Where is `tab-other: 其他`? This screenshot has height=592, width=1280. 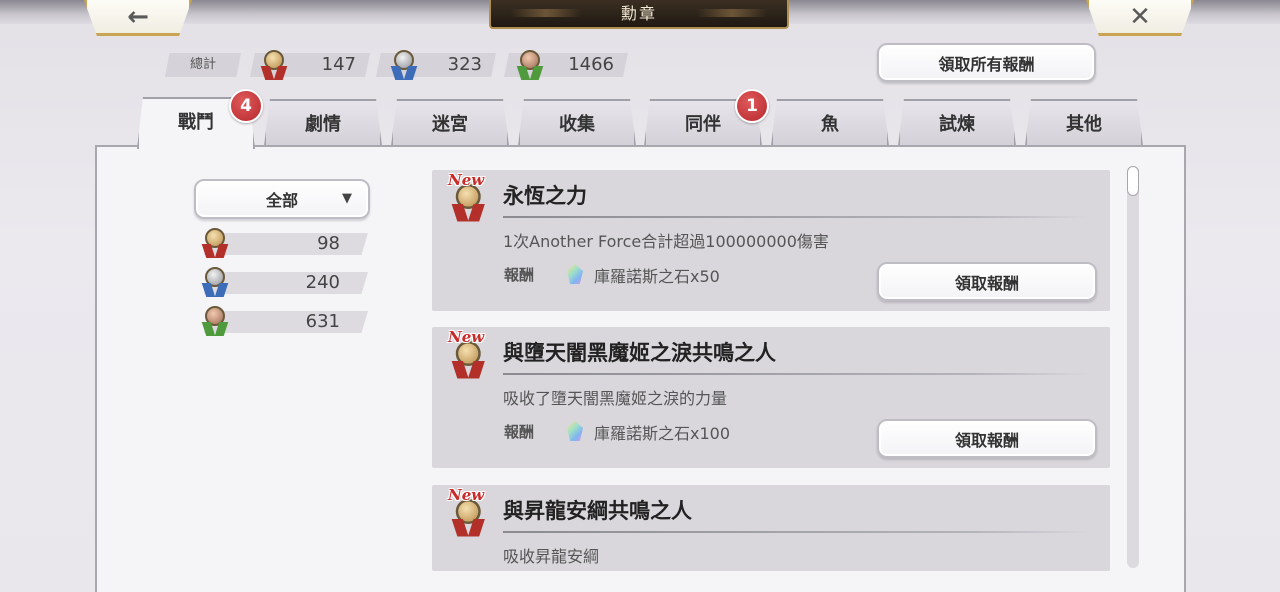
tab-other: 其他 is located at coordinates (1084, 122).